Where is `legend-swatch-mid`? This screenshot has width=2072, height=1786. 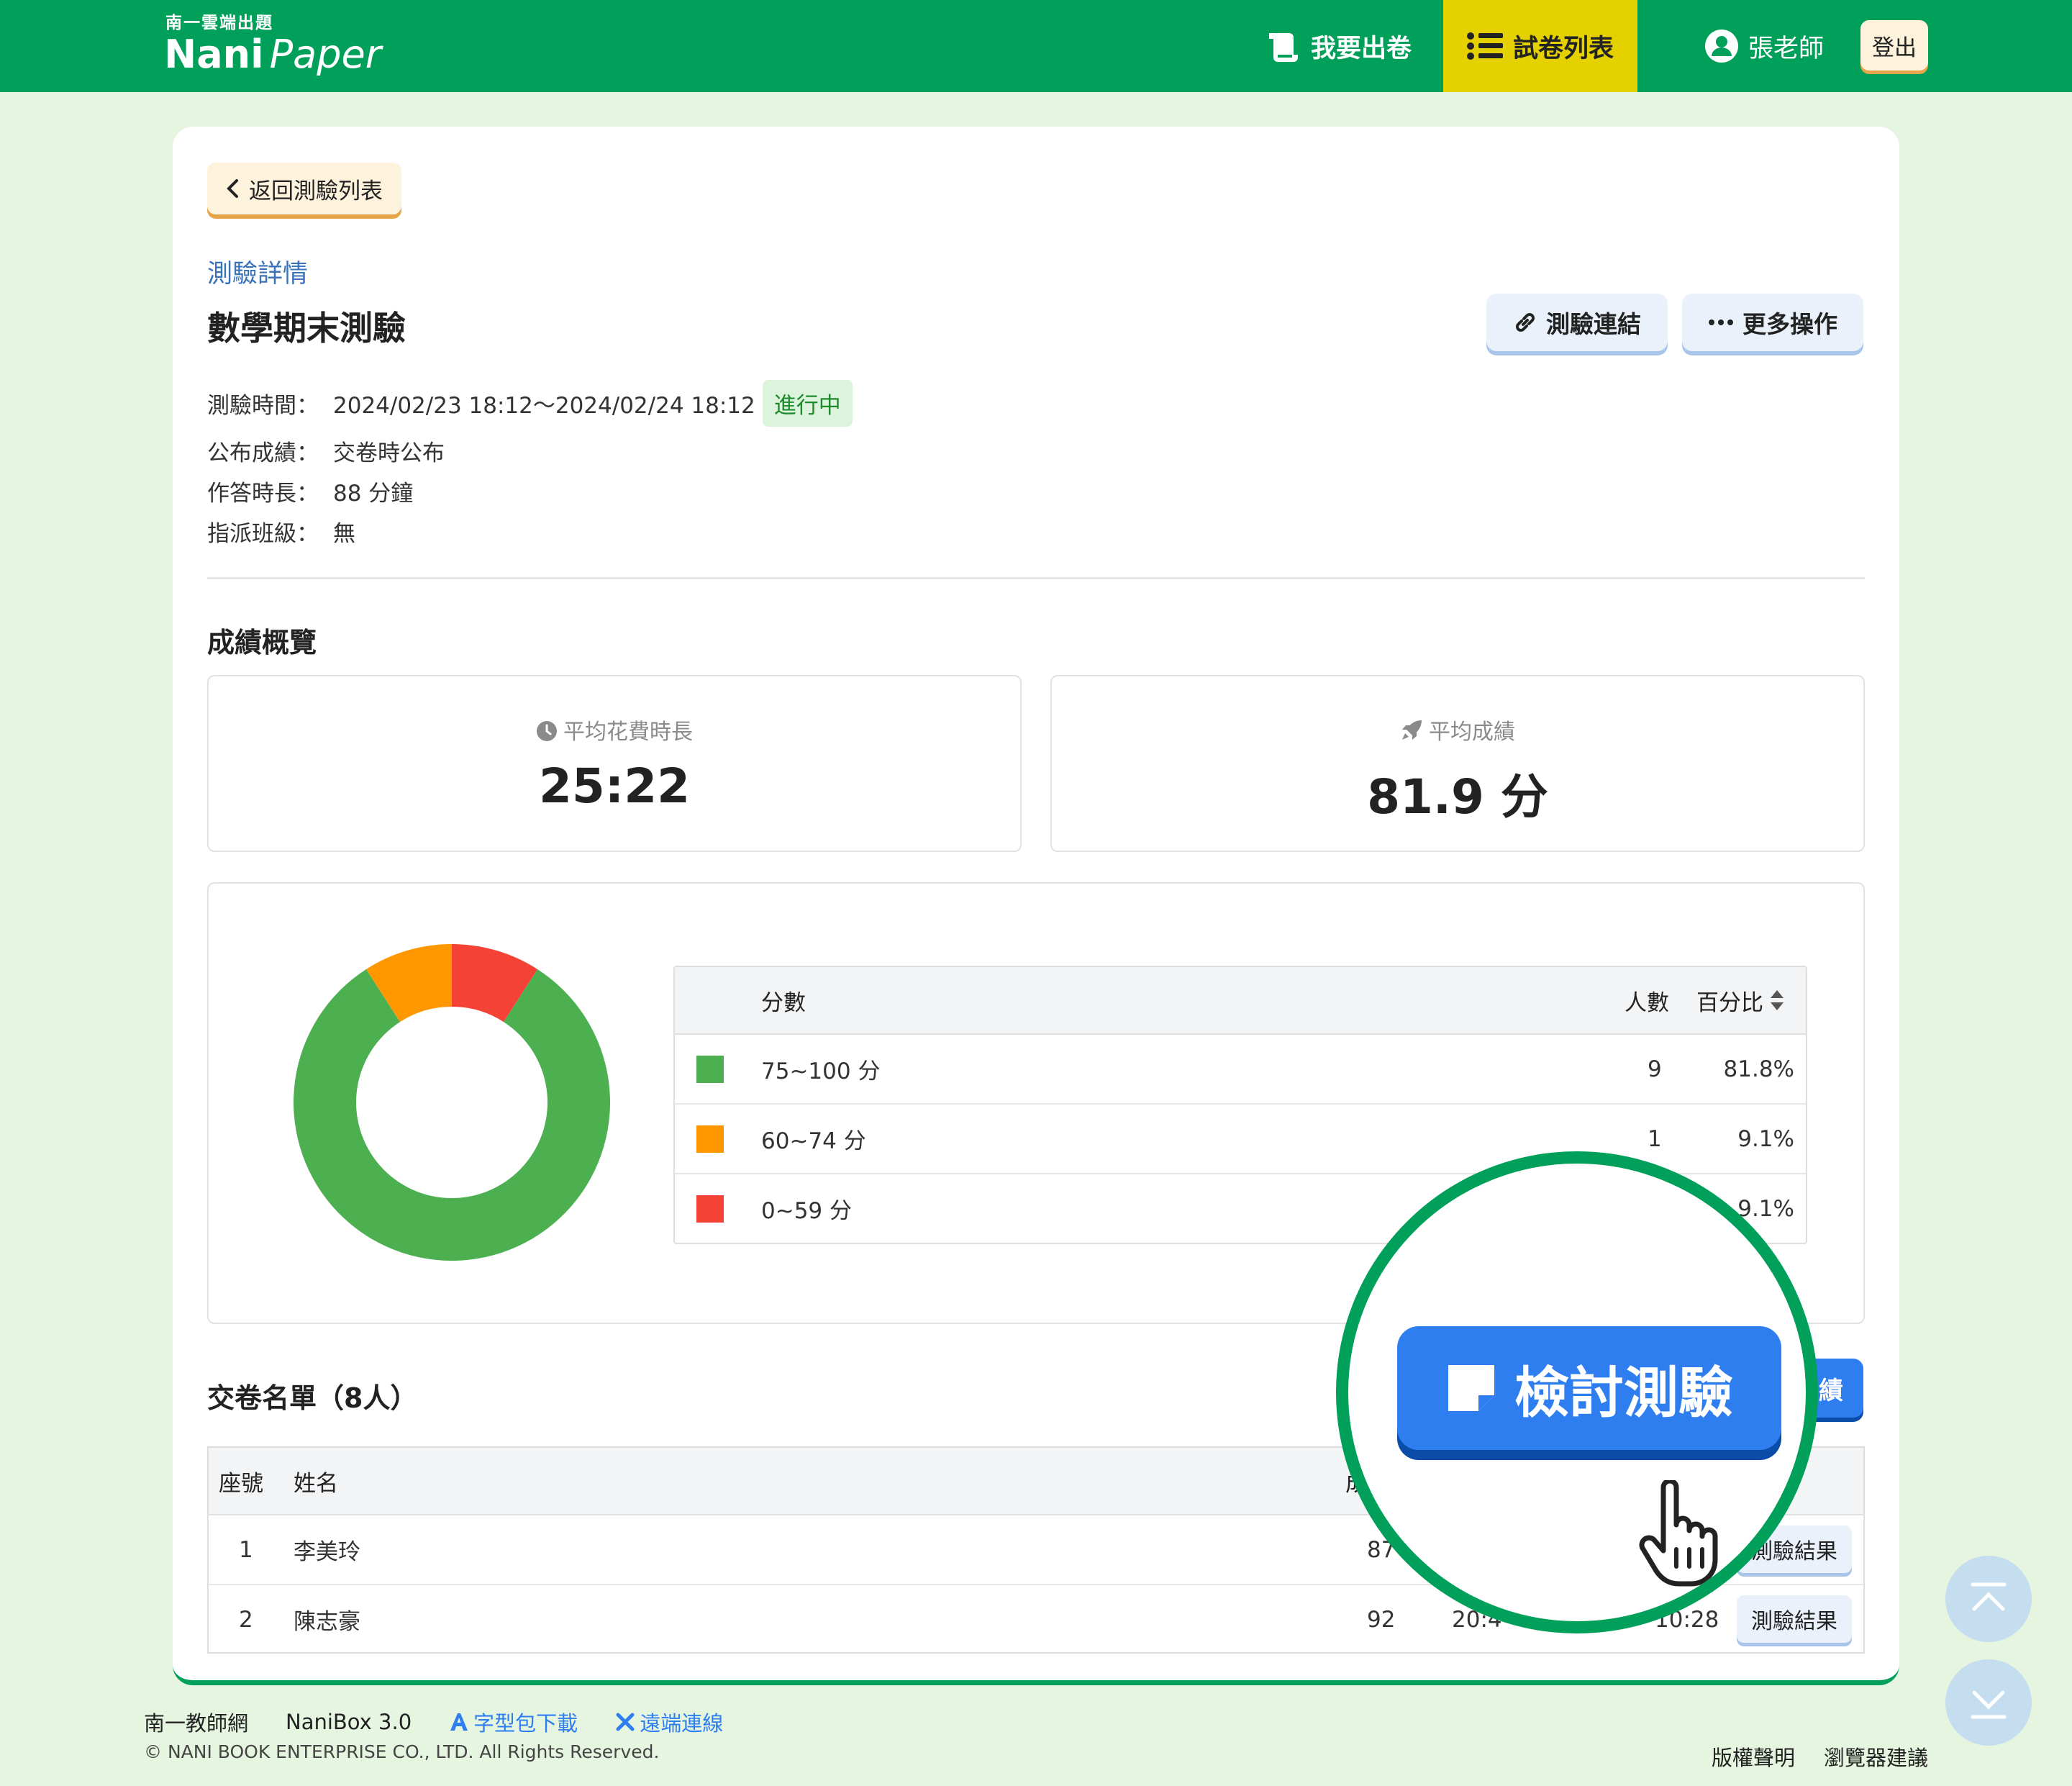
legend-swatch-mid is located at coordinates (710, 1139).